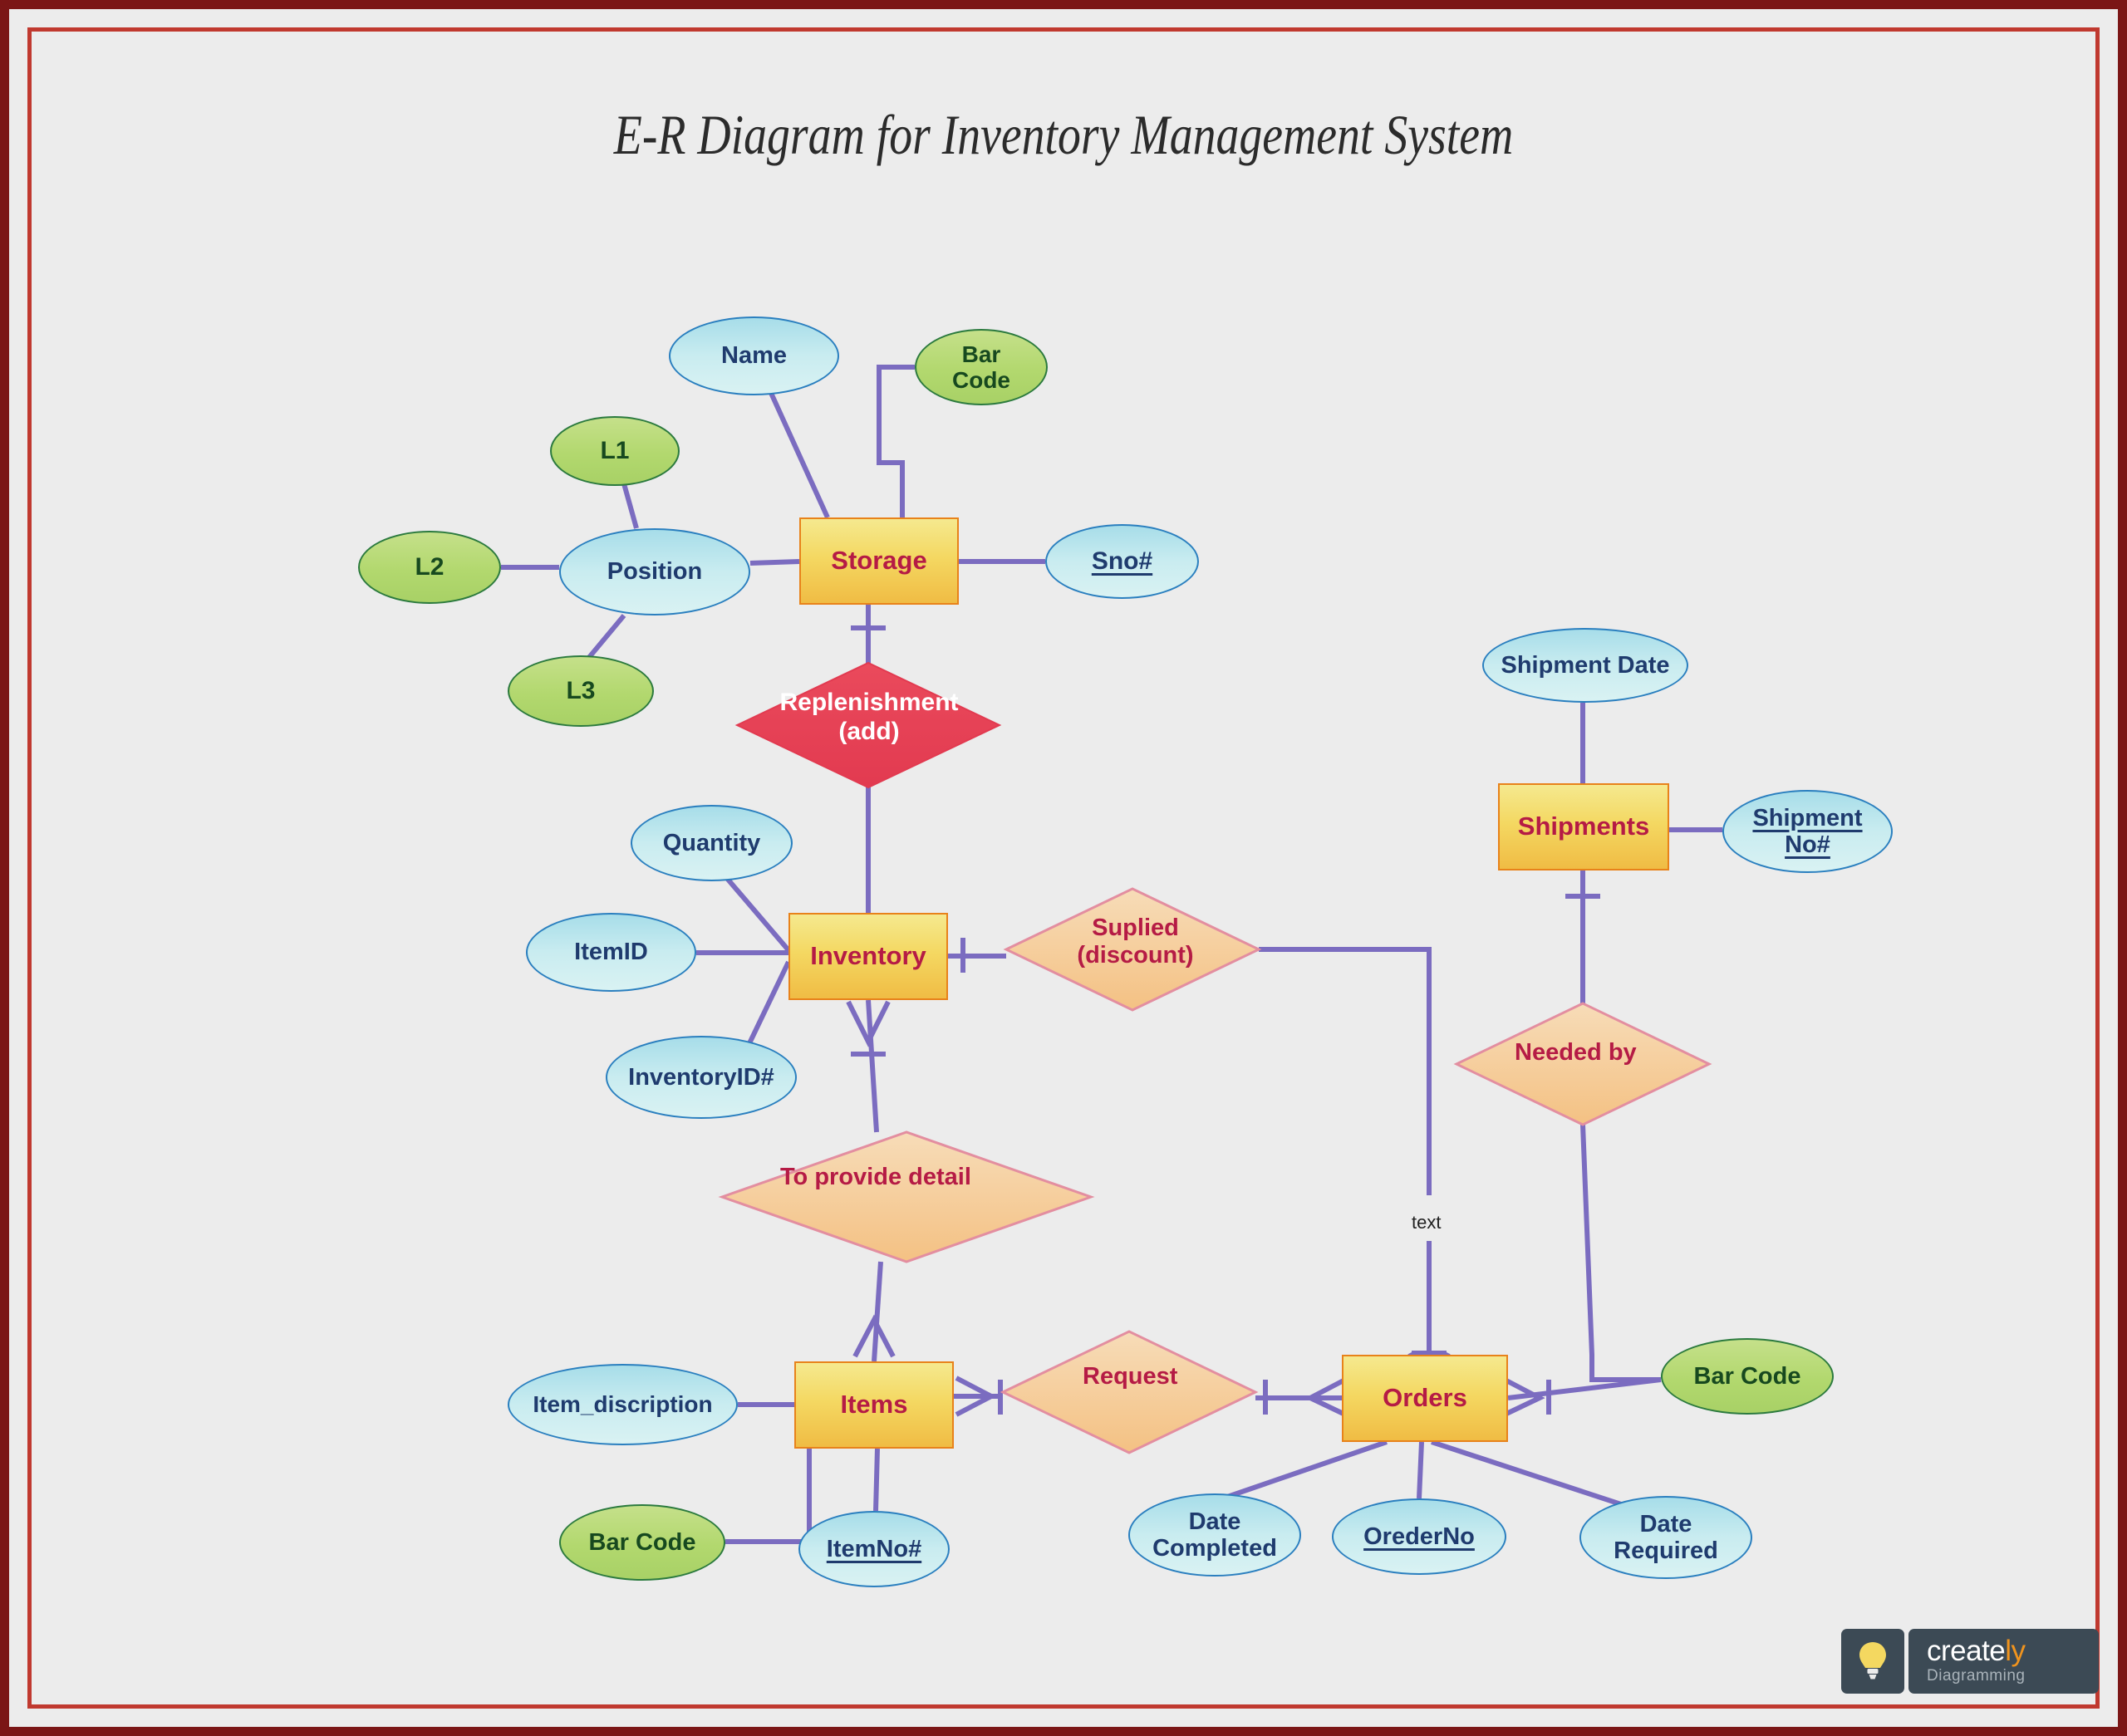 This screenshot has width=2127, height=1736. Describe the element at coordinates (1345, 1071) in the screenshot. I see `edge-suplied-orders-a` at that location.